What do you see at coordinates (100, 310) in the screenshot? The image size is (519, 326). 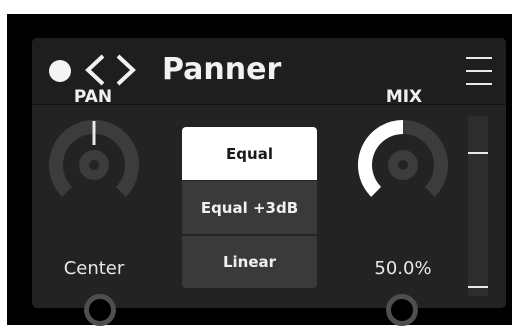 I see `input-port-icon` at bounding box center [100, 310].